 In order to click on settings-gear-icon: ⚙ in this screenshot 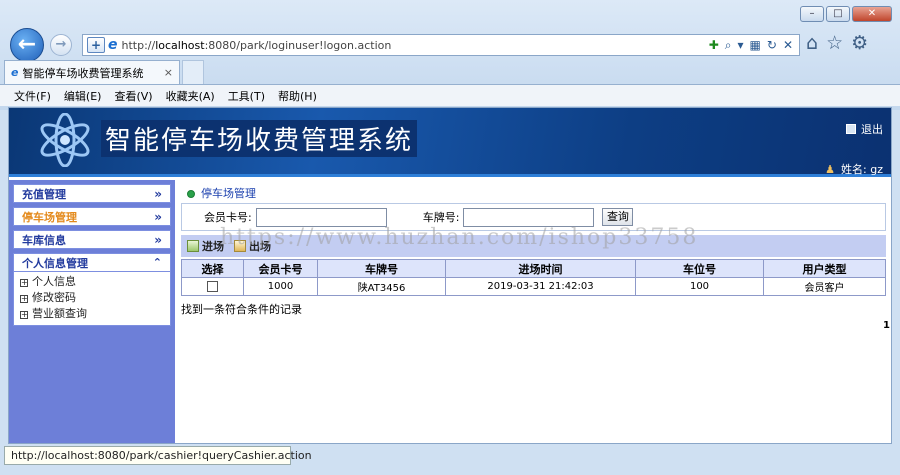, I will do `click(859, 43)`.